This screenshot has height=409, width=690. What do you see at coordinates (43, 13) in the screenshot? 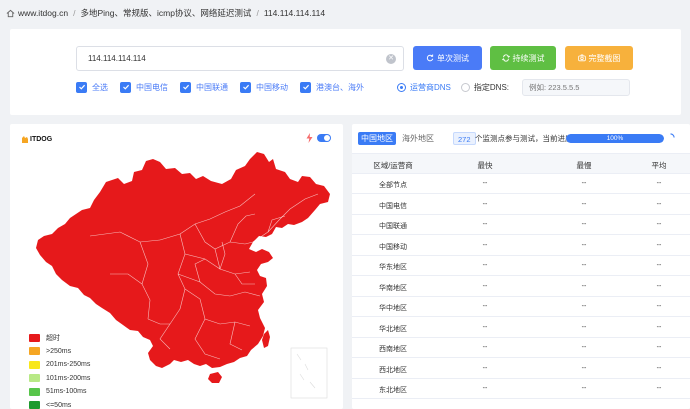
I see `breadcrumb-home-link: www.itdog.cn` at bounding box center [43, 13].